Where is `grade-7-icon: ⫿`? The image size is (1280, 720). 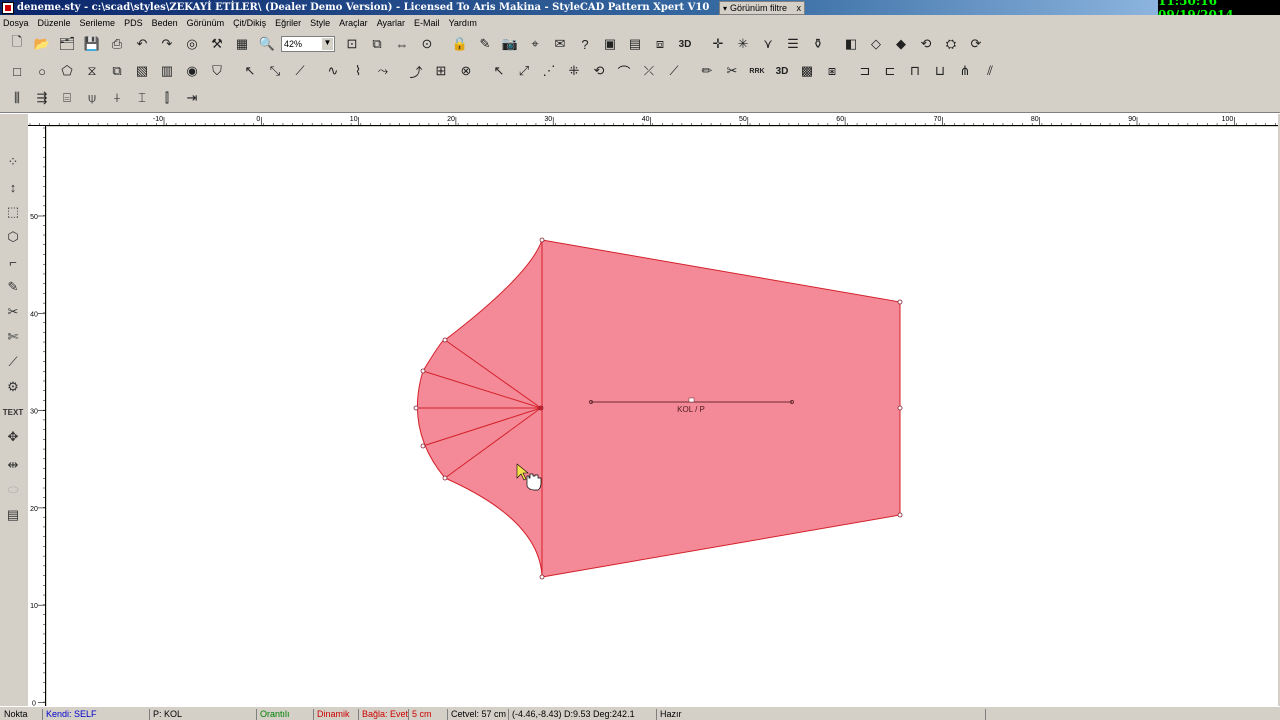 grade-7-icon: ⫿ is located at coordinates (167, 98).